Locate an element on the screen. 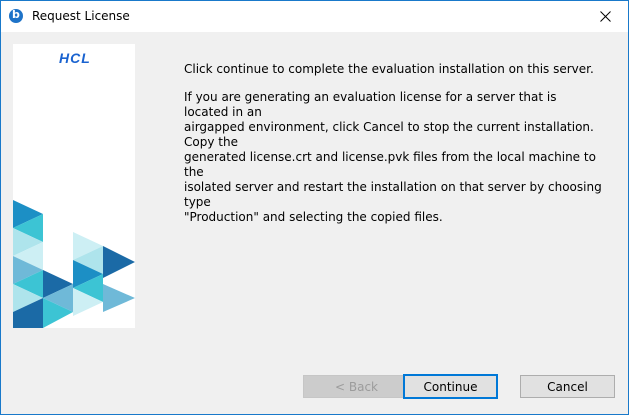 The image size is (629, 415). side-banner: HCL is located at coordinates (74, 186).